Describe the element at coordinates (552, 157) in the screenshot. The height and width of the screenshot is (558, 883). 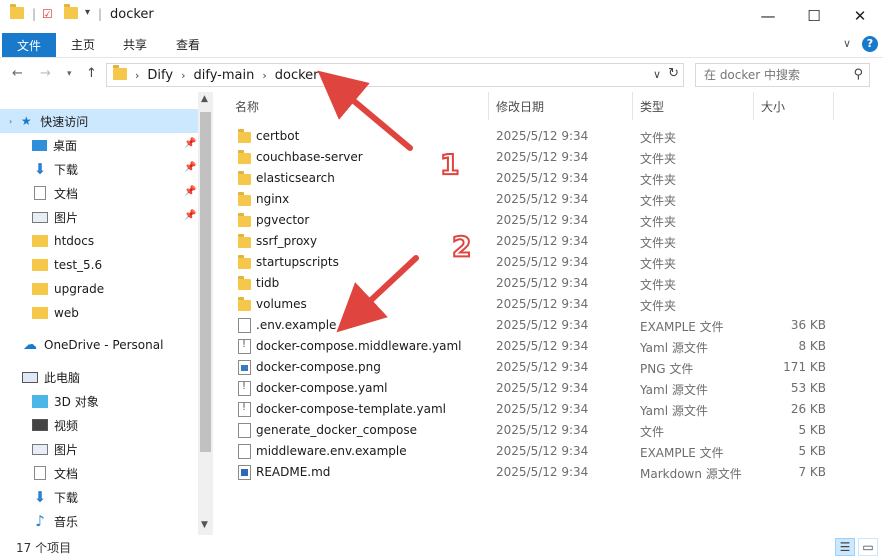
I see `file-row: couchbase-server 2025/5/12 9:34 文件夹` at that location.